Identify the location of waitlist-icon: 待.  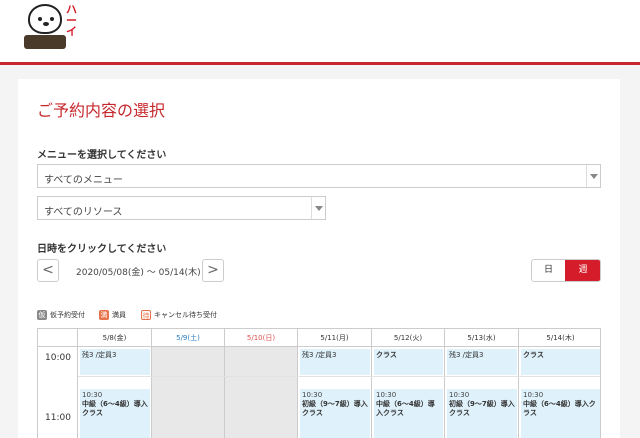
(146, 315).